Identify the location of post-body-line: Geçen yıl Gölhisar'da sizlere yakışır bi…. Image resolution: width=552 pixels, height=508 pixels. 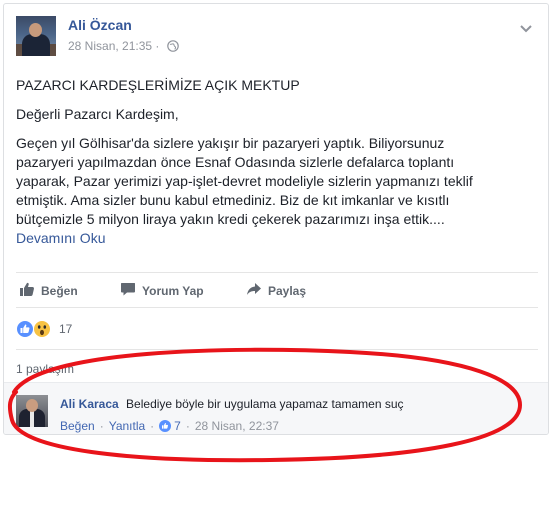
(230, 143).